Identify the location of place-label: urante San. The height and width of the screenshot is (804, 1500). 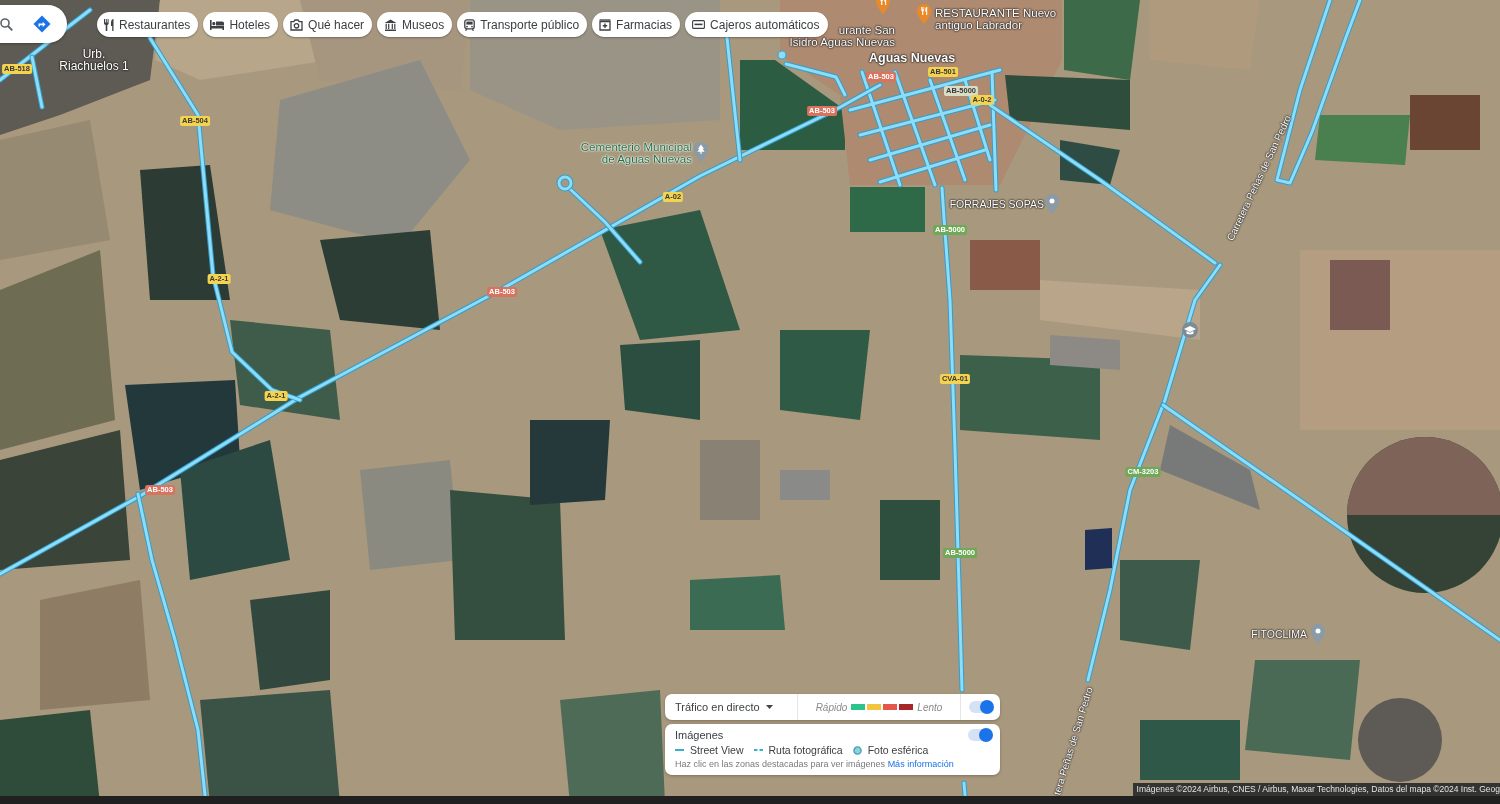
(866, 31).